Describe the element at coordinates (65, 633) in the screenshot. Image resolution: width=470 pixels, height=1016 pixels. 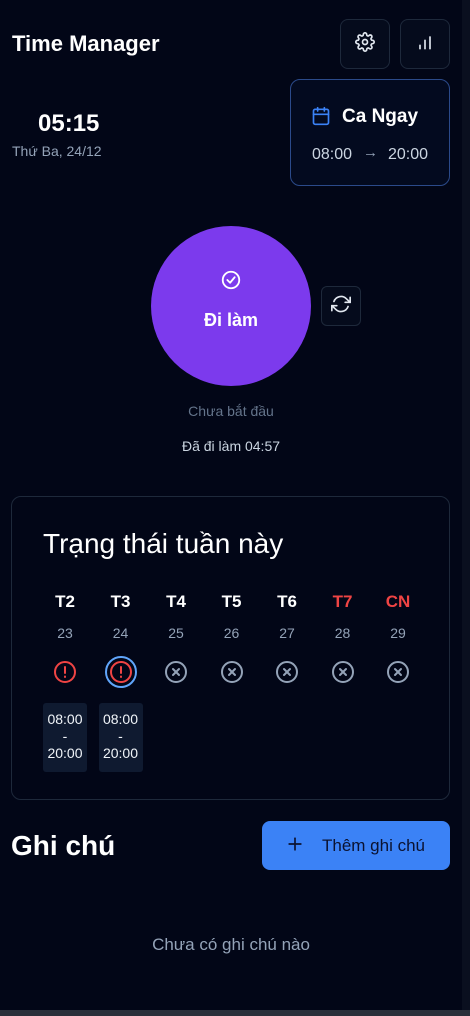
I see `week-day-date: 23` at that location.